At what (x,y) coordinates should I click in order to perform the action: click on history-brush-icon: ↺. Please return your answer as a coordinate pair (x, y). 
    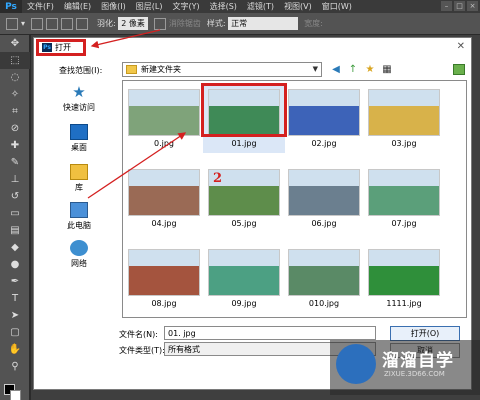
    Looking at the image, I should click on (15, 196).